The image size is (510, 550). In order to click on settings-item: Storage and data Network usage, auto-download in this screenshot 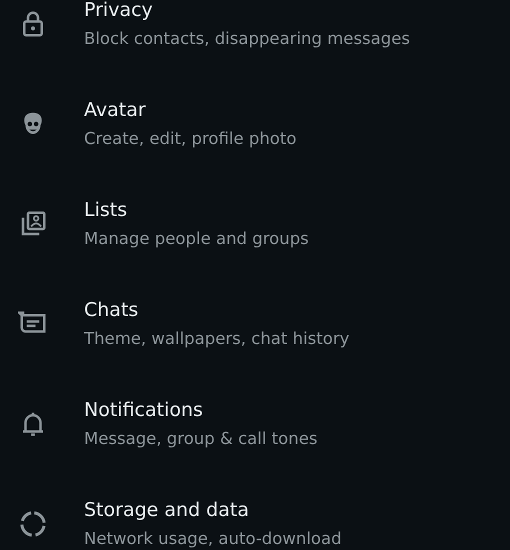, I will do `click(255, 512)`.